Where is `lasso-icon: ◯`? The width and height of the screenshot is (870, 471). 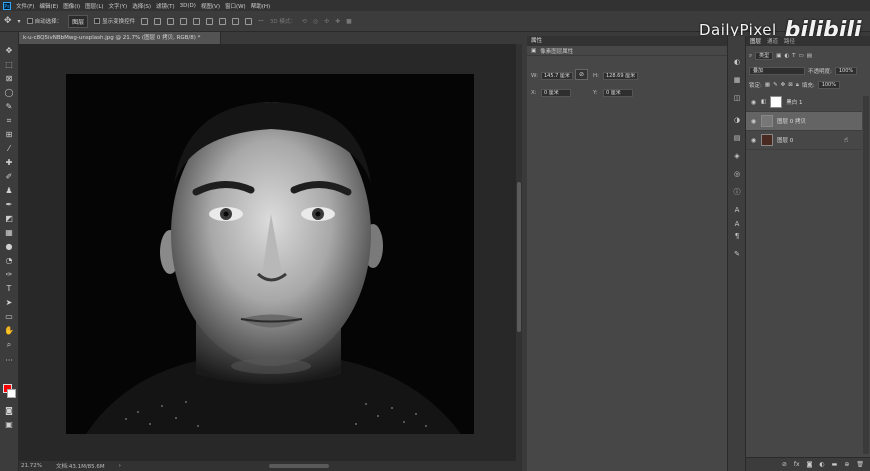 lasso-icon: ◯ is located at coordinates (9, 92).